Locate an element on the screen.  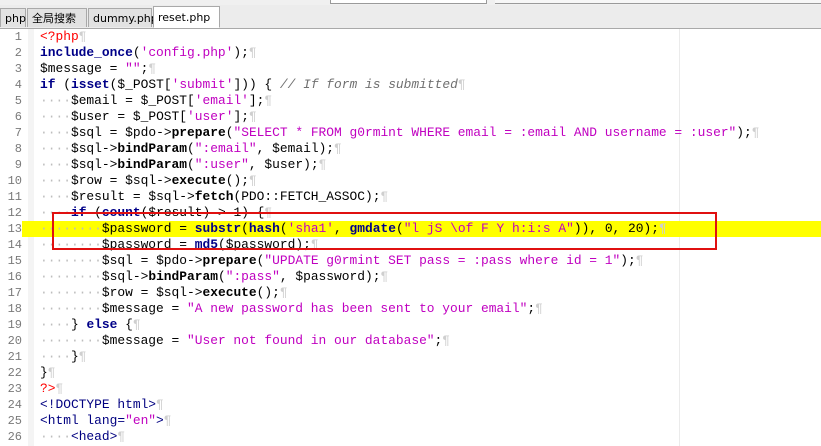
code-text: ····} else {¶ is located at coordinates (90, 325).